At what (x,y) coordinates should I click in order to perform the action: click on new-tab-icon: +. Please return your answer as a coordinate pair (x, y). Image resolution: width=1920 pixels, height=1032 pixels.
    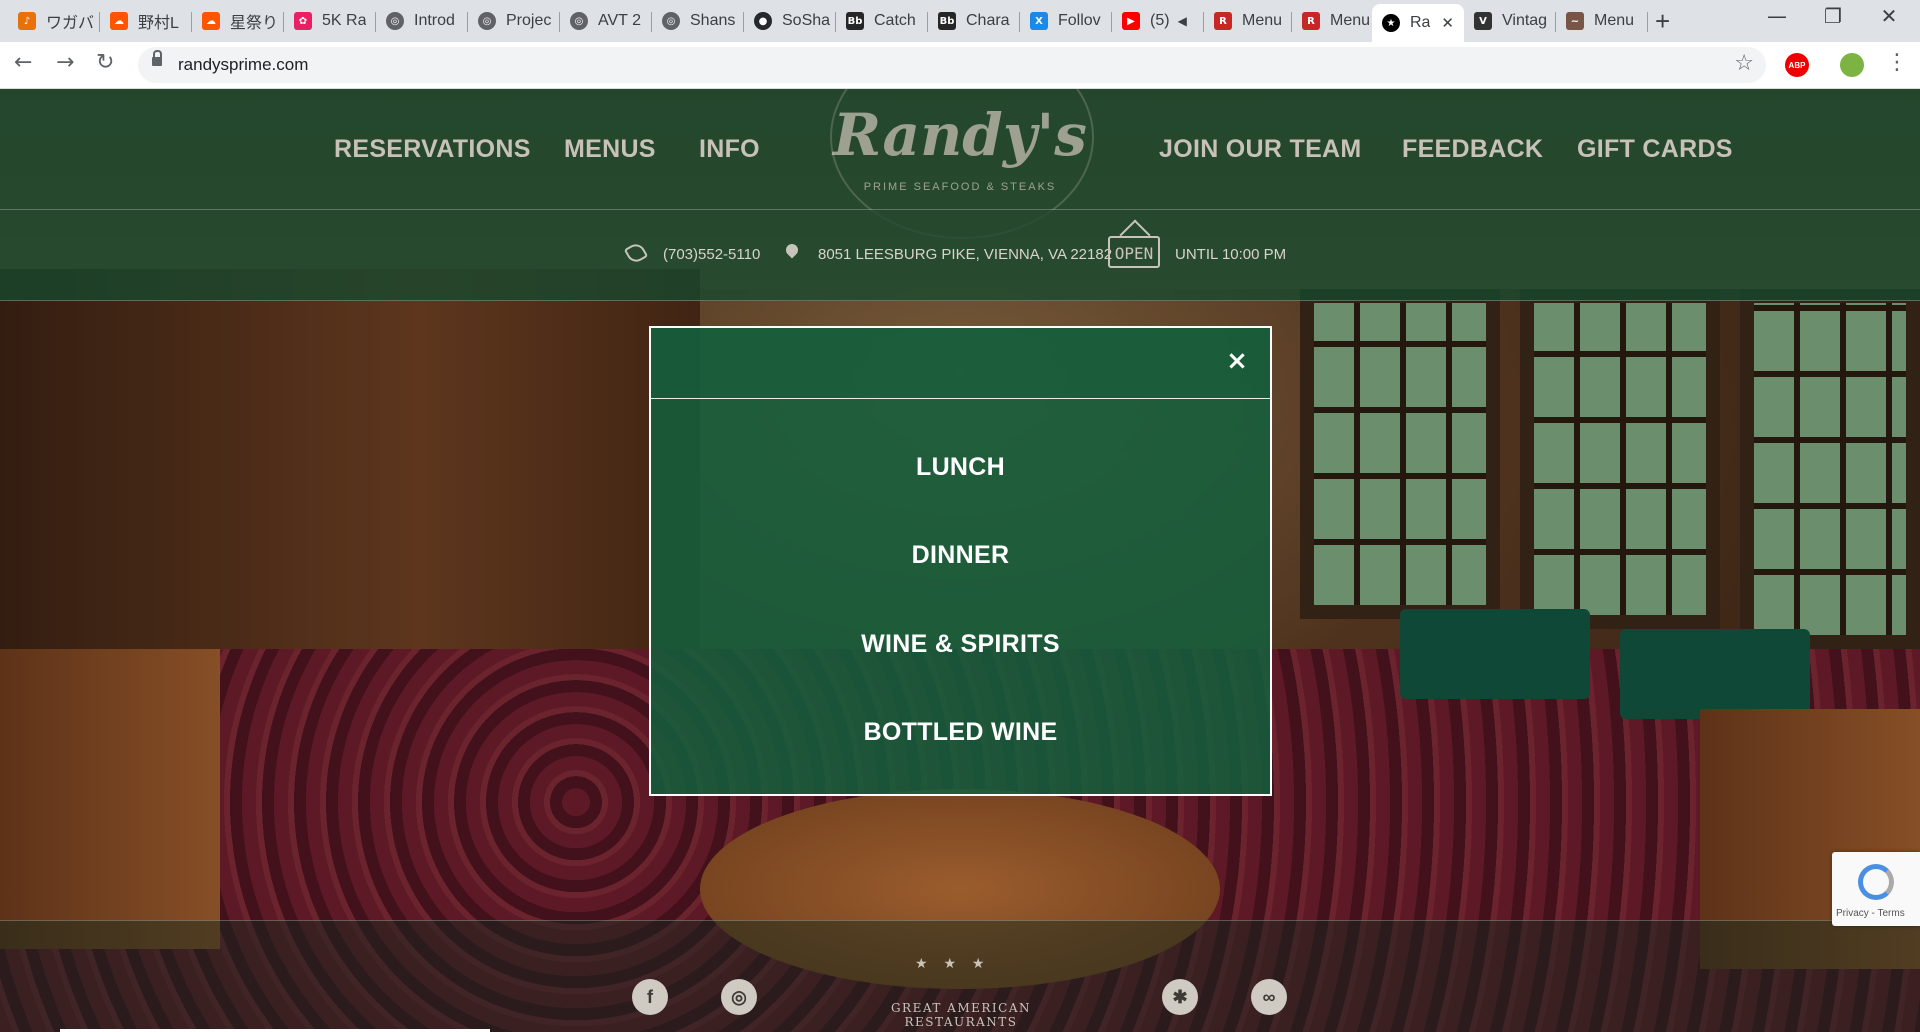
    Looking at the image, I should click on (1662, 21).